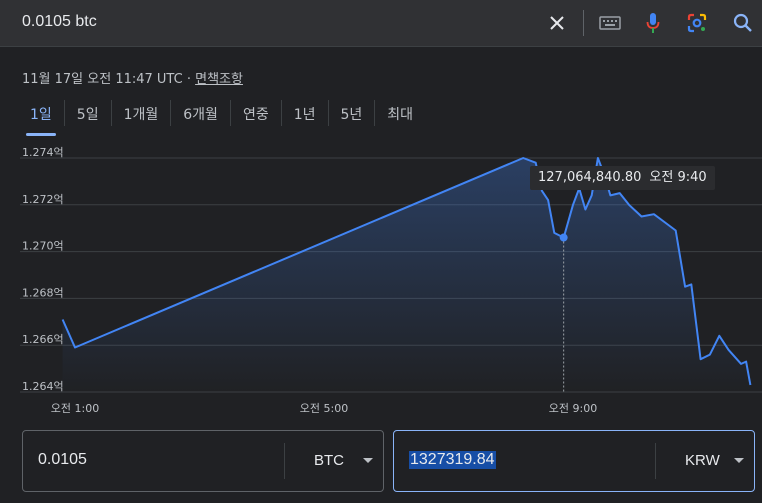 The image size is (762, 503). I want to click on x-tick-label: 오전 1:00, so click(75, 408).